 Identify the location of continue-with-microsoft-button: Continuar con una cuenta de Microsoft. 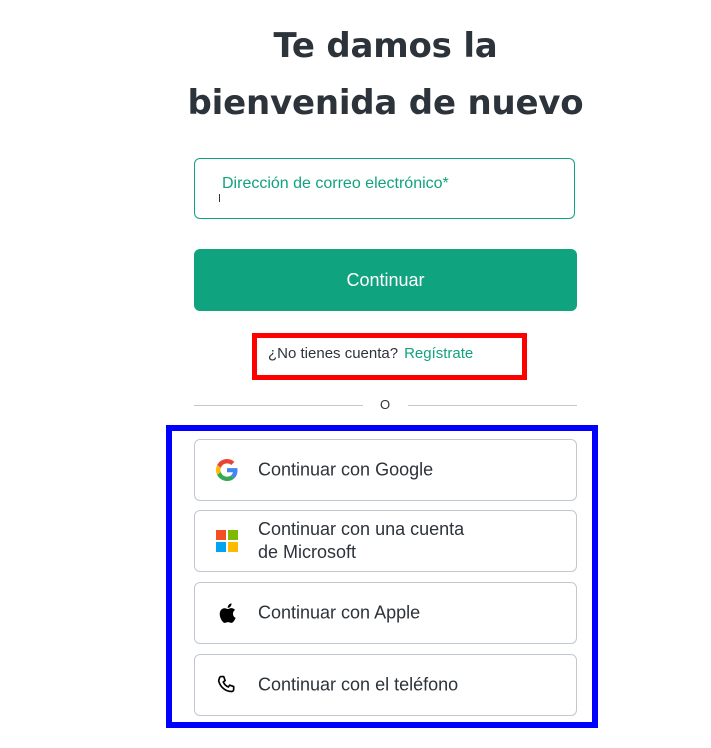
(385, 541).